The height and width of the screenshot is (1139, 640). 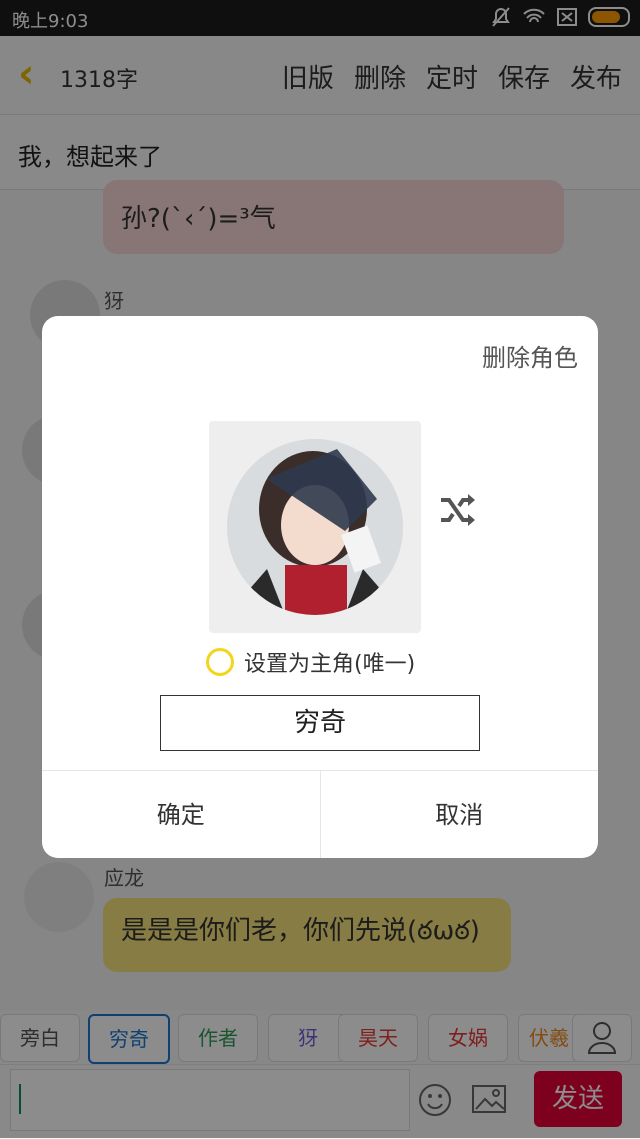 I want to click on main-role-option: 设置为主角(唯一), so click(x=310, y=662).